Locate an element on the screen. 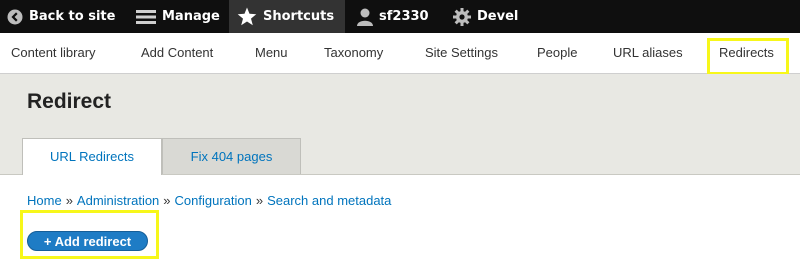  manage-menu: Manage is located at coordinates (176, 16).